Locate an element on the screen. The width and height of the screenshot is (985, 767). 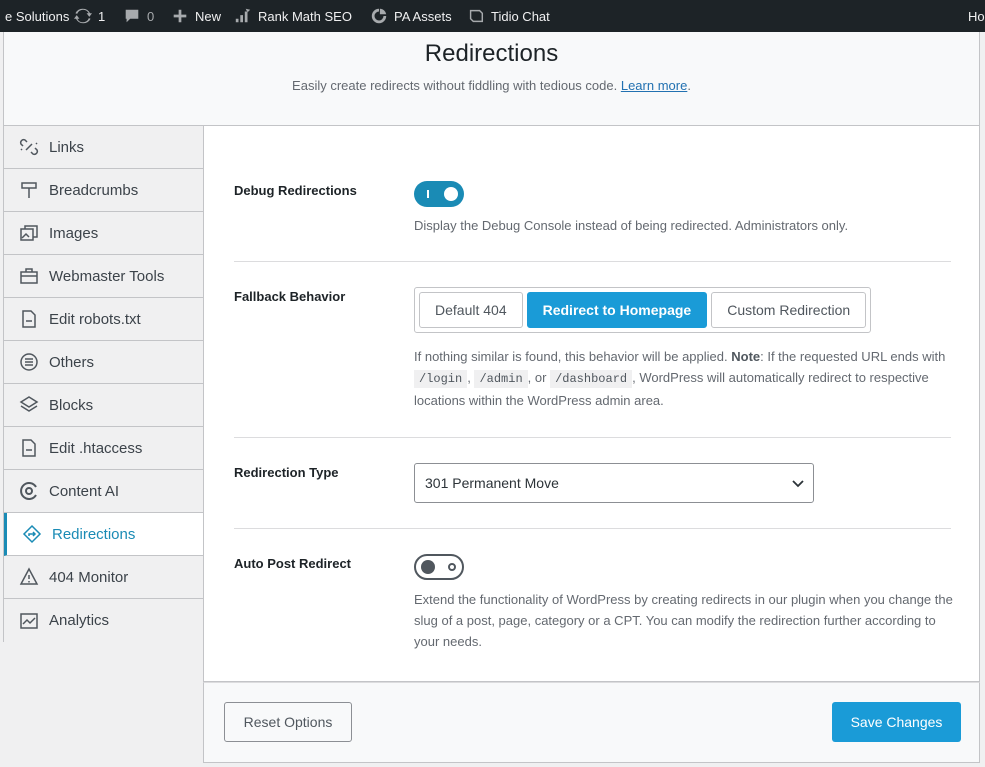
rank-math-icon is located at coordinates (243, 16).